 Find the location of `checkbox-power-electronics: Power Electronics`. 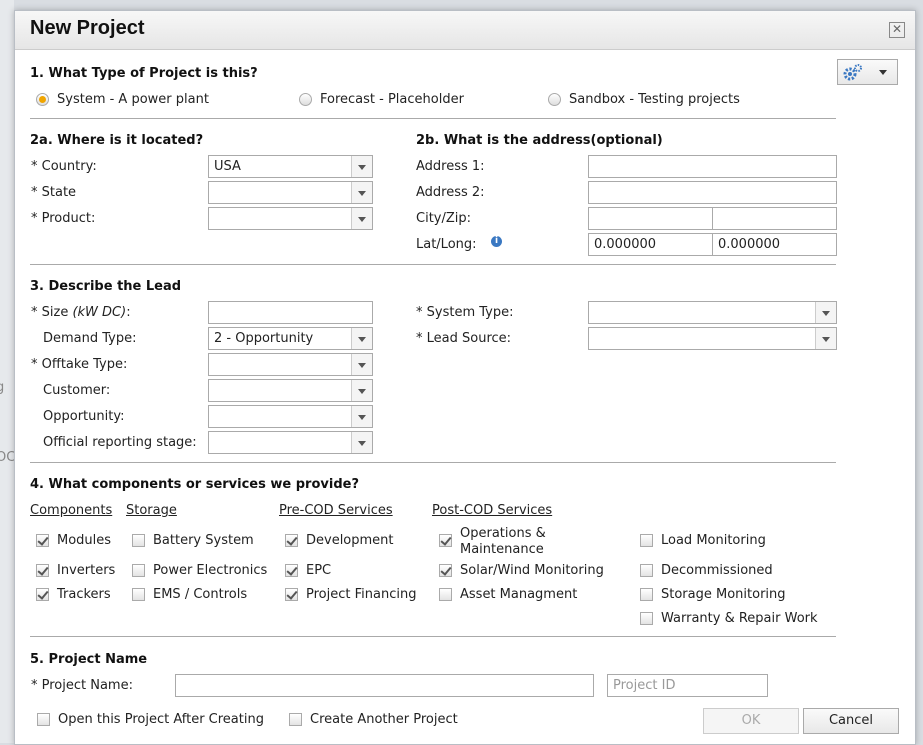

checkbox-power-electronics: Power Electronics is located at coordinates (199, 570).